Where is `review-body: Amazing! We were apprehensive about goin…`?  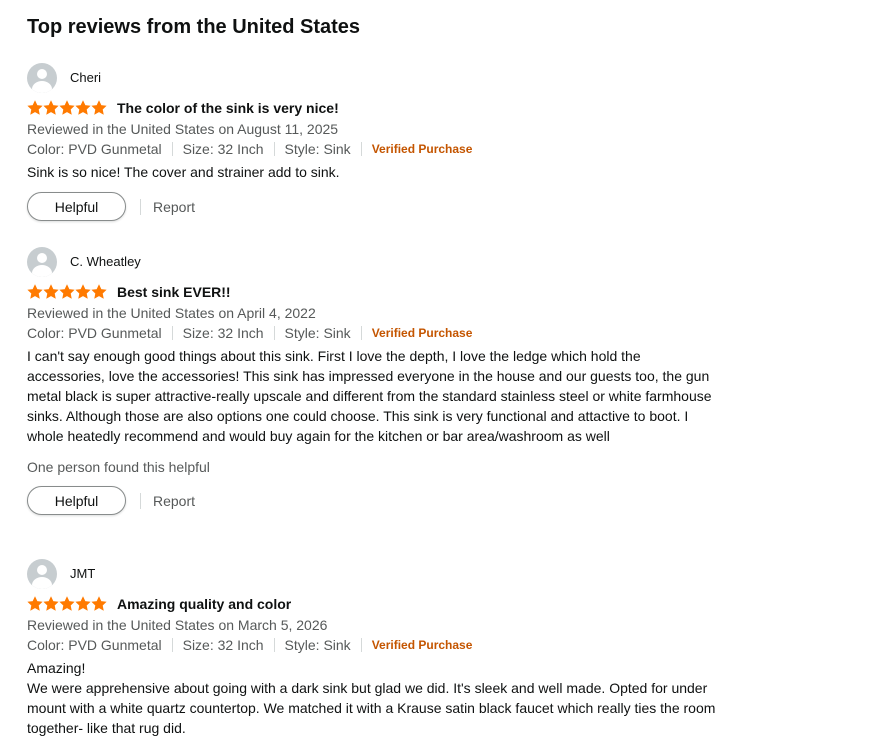
review-body: Amazing! We were apprehensive about goin… is located at coordinates (372, 698).